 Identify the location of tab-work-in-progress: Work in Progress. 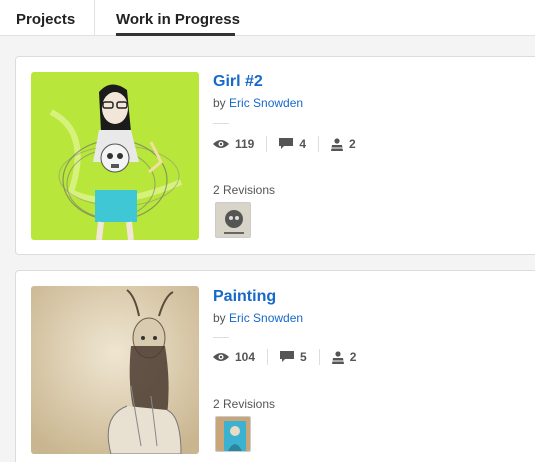
(178, 19).